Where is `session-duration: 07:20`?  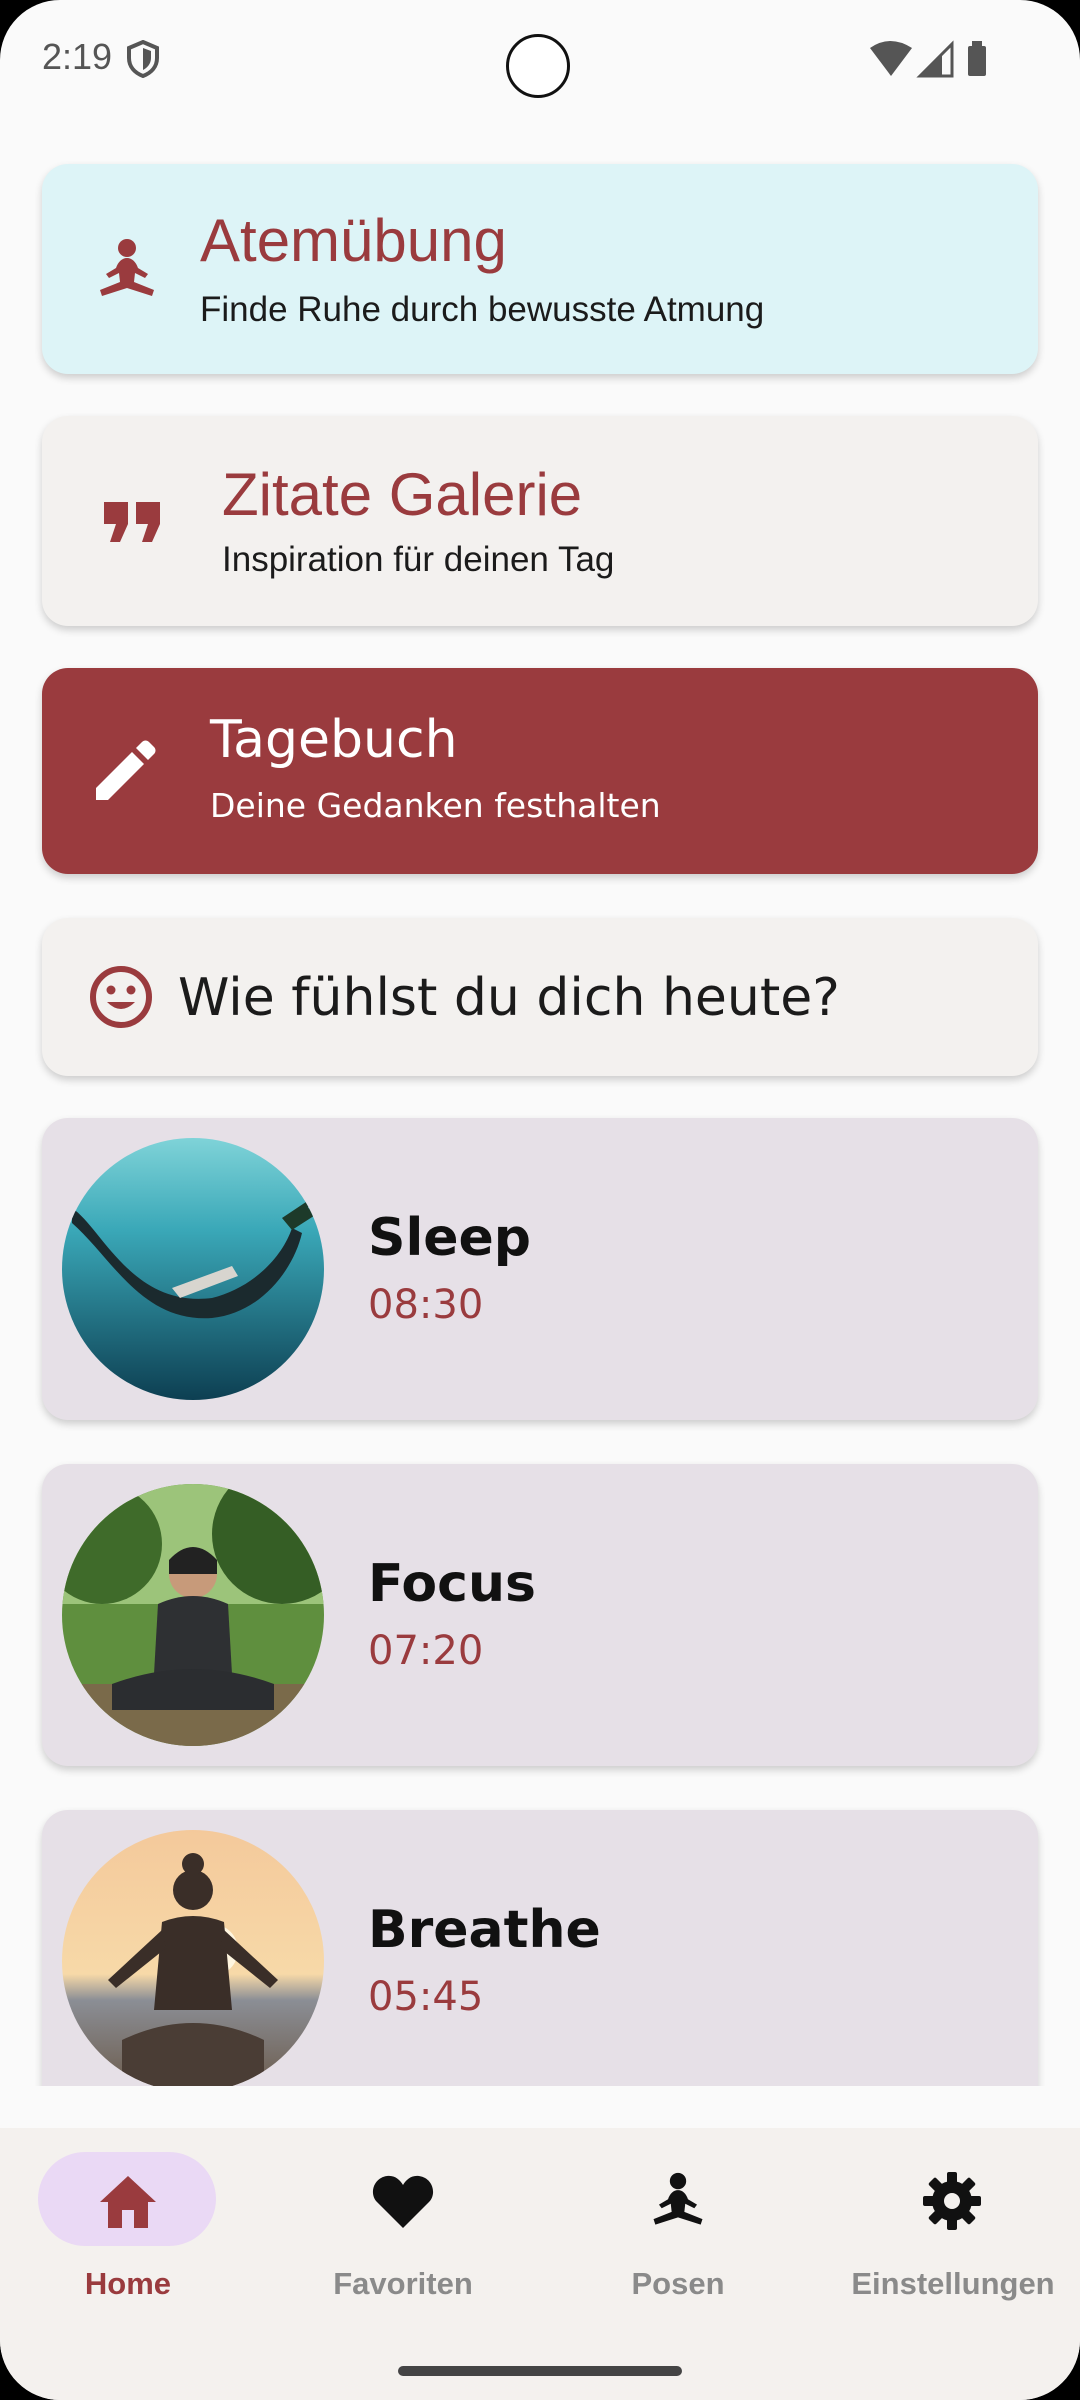 session-duration: 07:20 is located at coordinates (426, 1651).